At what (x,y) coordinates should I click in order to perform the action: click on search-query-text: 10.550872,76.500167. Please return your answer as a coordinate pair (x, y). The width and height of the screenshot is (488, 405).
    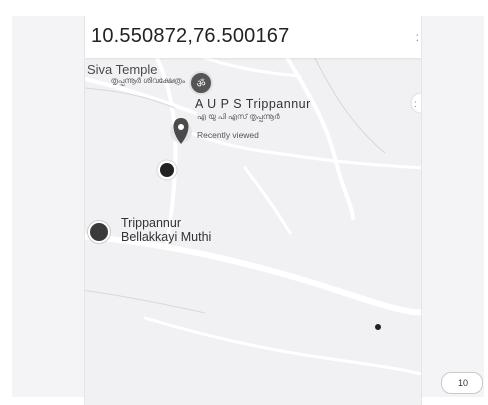
    Looking at the image, I should click on (190, 36).